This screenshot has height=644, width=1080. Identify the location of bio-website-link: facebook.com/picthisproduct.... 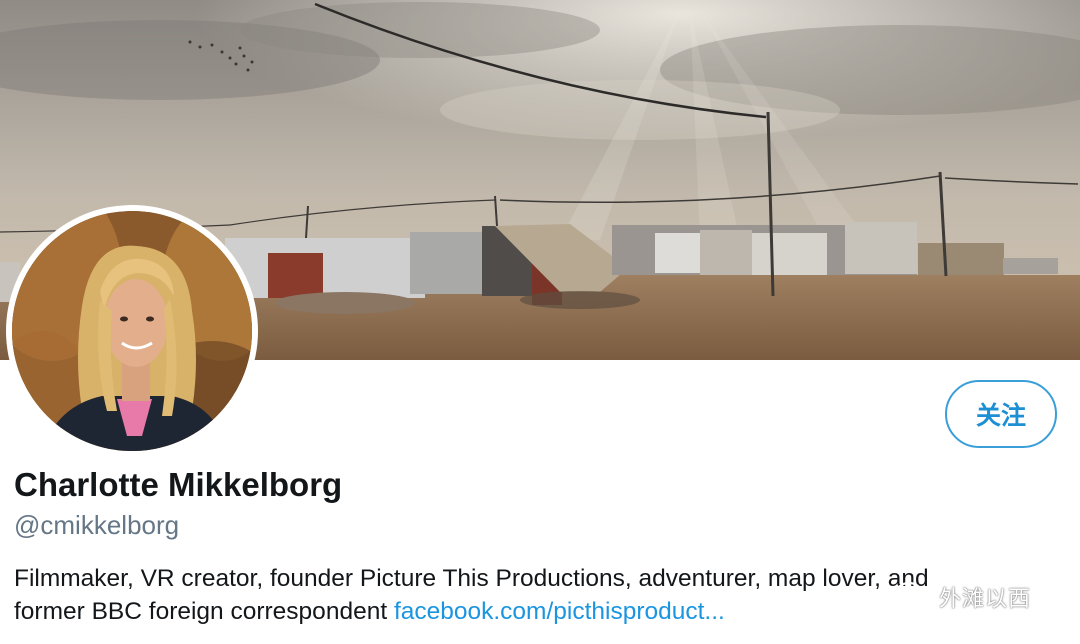
(559, 611).